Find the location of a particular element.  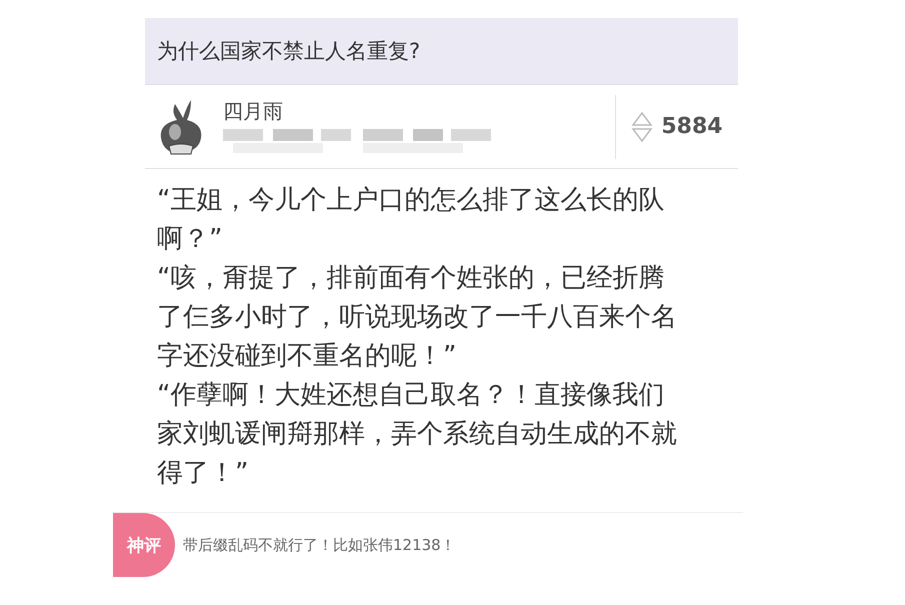

vote-arrows-icon is located at coordinates (642, 127).